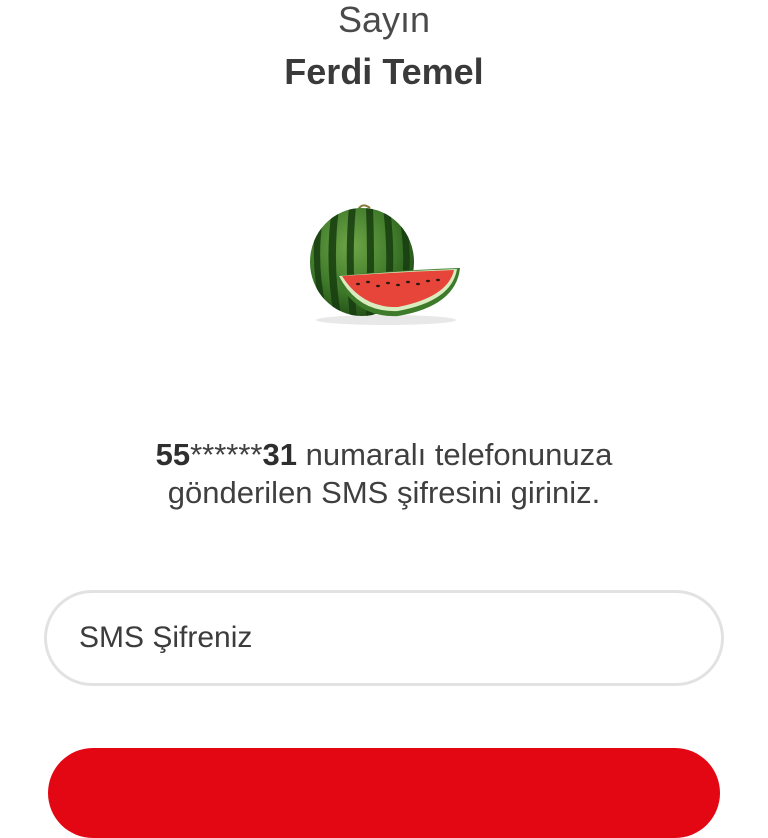  Describe the element at coordinates (384, 20) in the screenshot. I see `greeting-text: Sayın` at that location.